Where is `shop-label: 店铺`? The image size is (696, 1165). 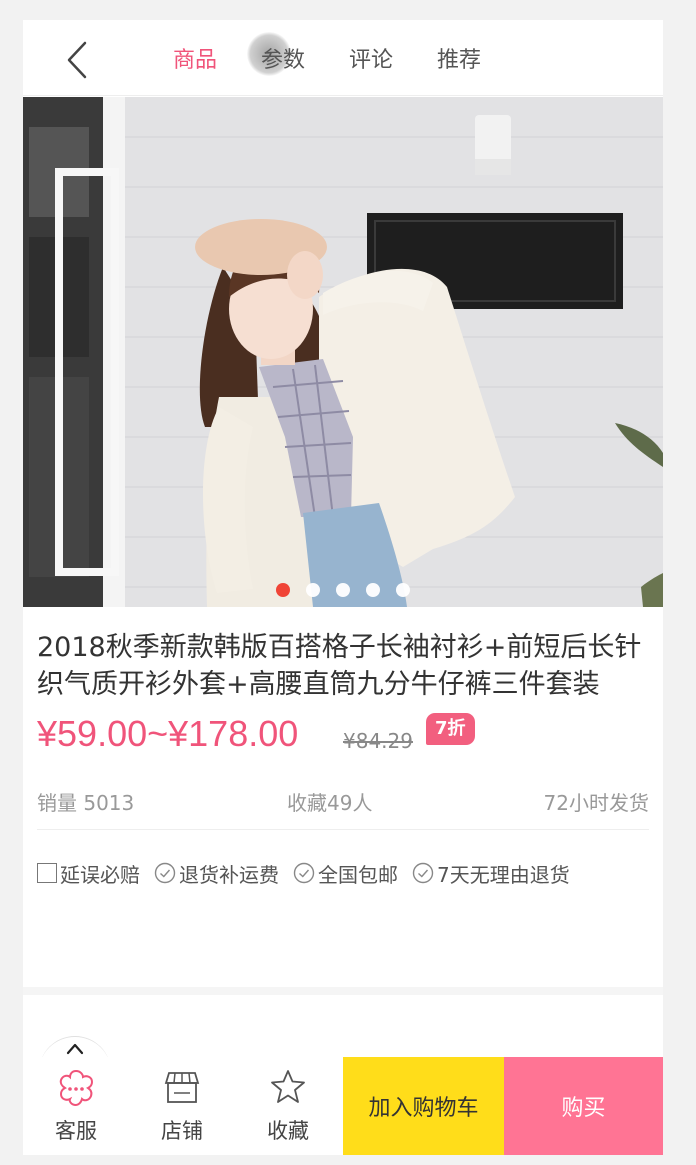
shop-label: 店铺 is located at coordinates (182, 1131).